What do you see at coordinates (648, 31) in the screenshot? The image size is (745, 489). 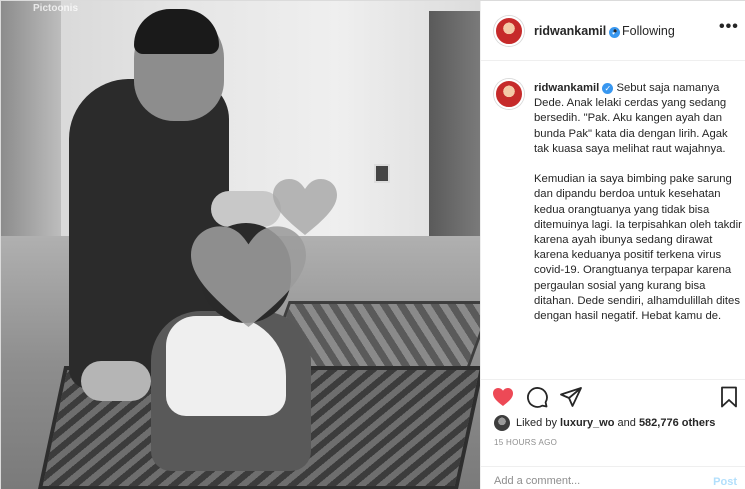 I see `following-button: Following` at bounding box center [648, 31].